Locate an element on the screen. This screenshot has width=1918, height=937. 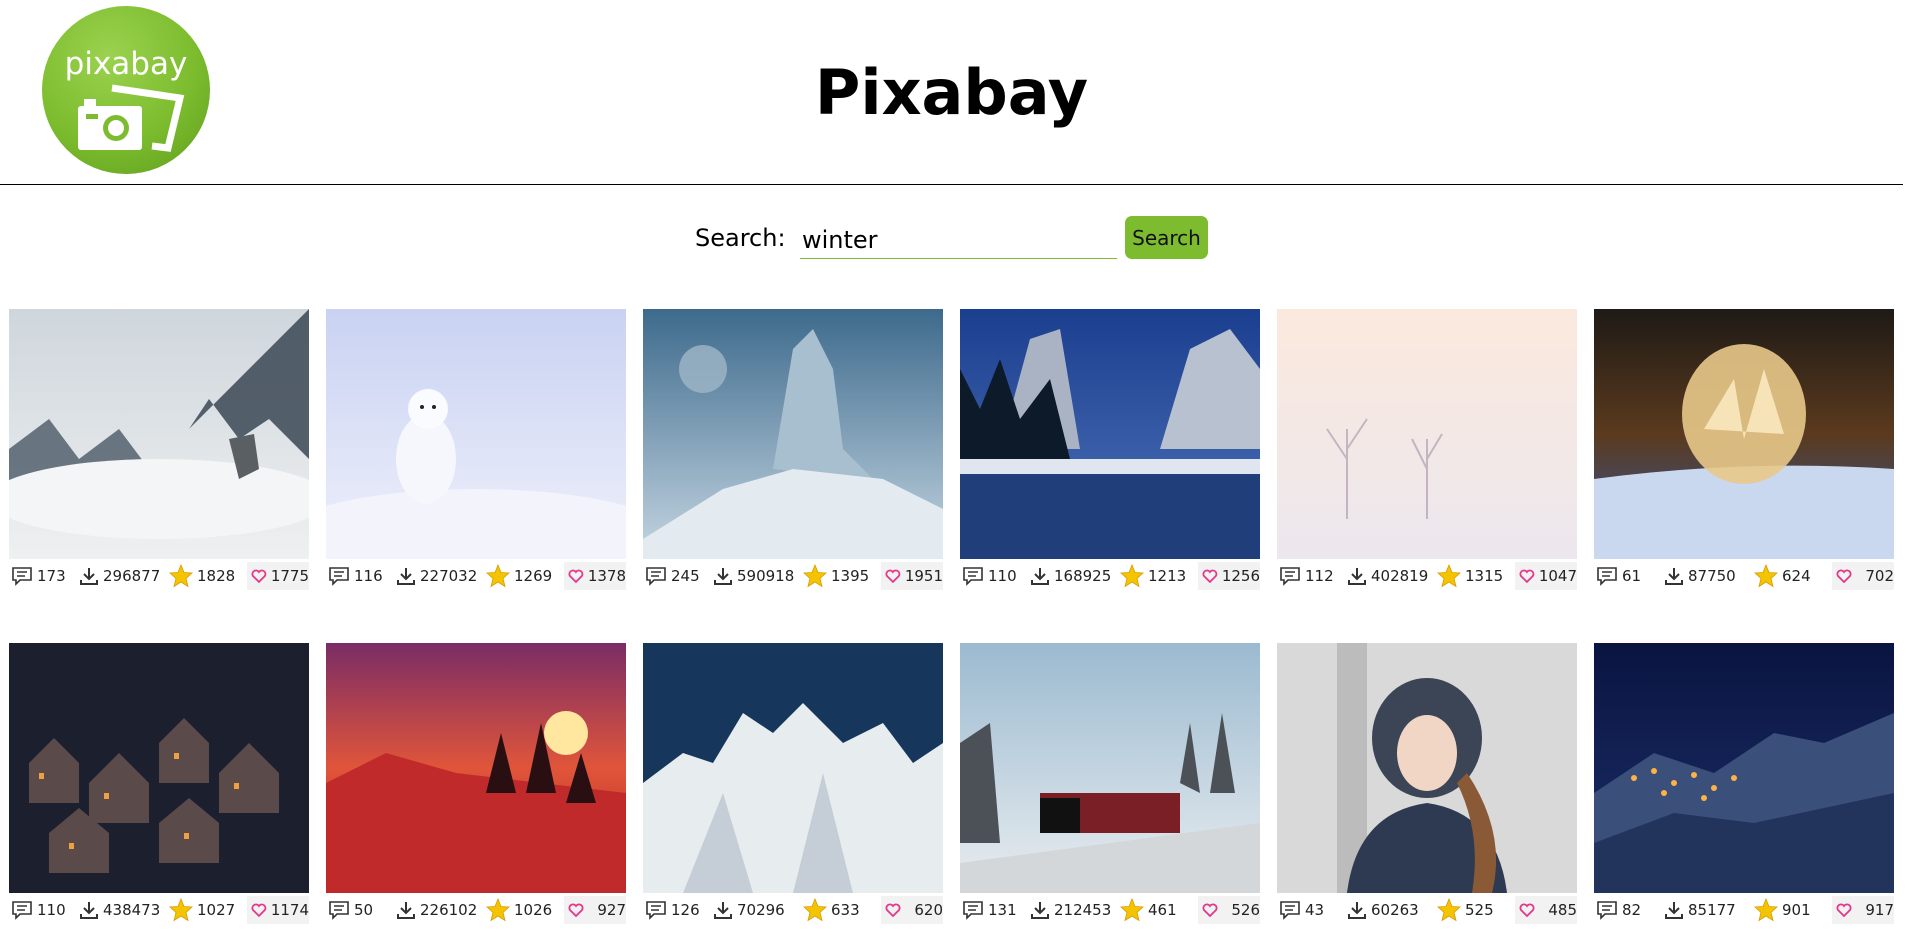
downloads-count: 60263 is located at coordinates (1395, 910).